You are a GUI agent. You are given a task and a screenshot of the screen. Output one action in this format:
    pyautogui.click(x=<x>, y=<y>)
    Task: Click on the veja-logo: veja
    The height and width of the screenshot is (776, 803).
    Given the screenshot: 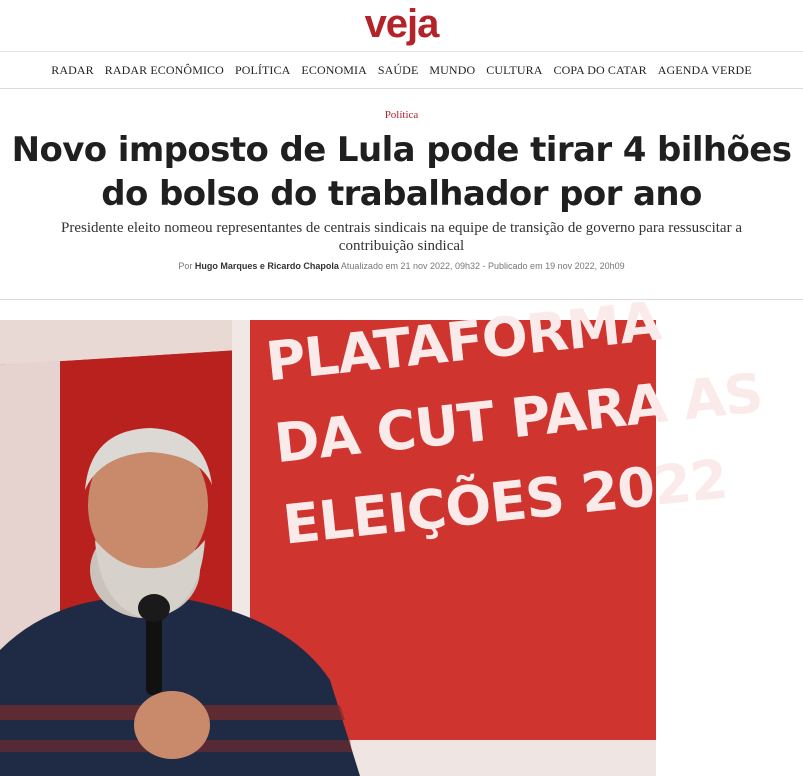 What is the action you would take?
    pyautogui.click(x=401, y=24)
    